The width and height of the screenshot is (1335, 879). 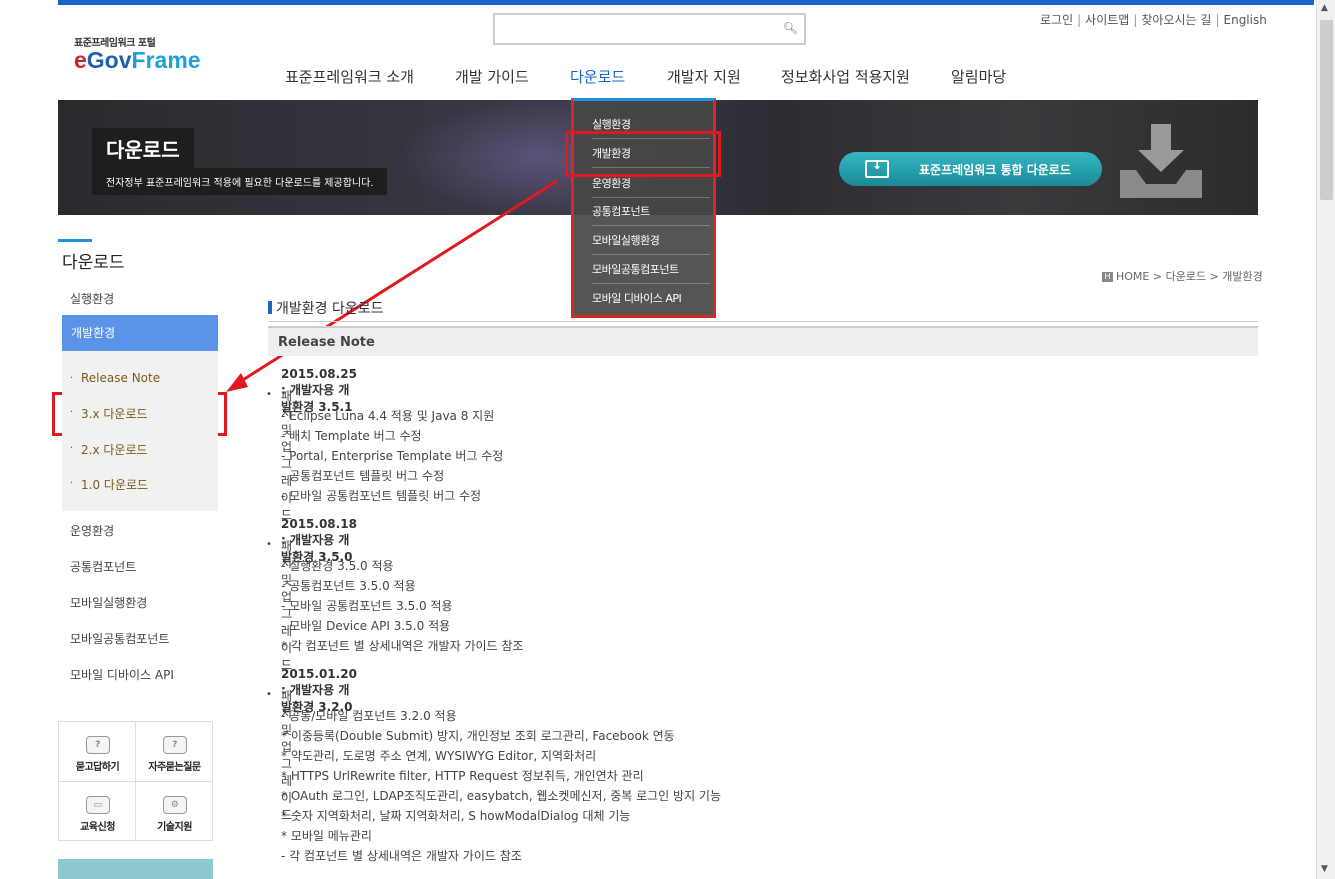 What do you see at coordinates (1186, 276) in the screenshot?
I see `breadcrumb-level1: 다운로드` at bounding box center [1186, 276].